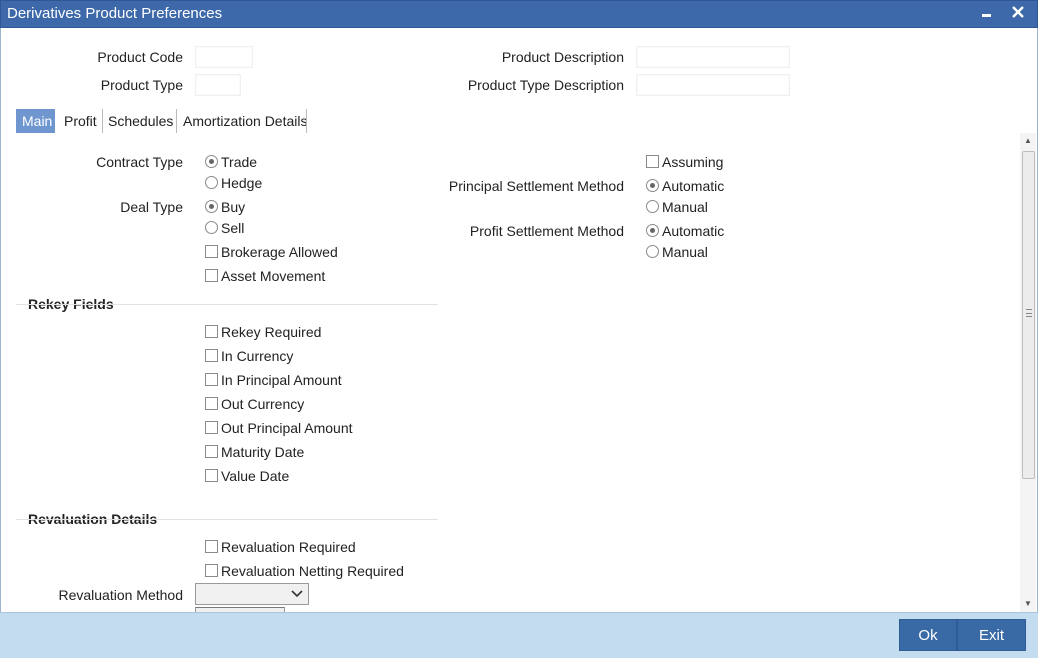  What do you see at coordinates (211, 227) in the screenshot?
I see `deal-type-sell-radio` at bounding box center [211, 227].